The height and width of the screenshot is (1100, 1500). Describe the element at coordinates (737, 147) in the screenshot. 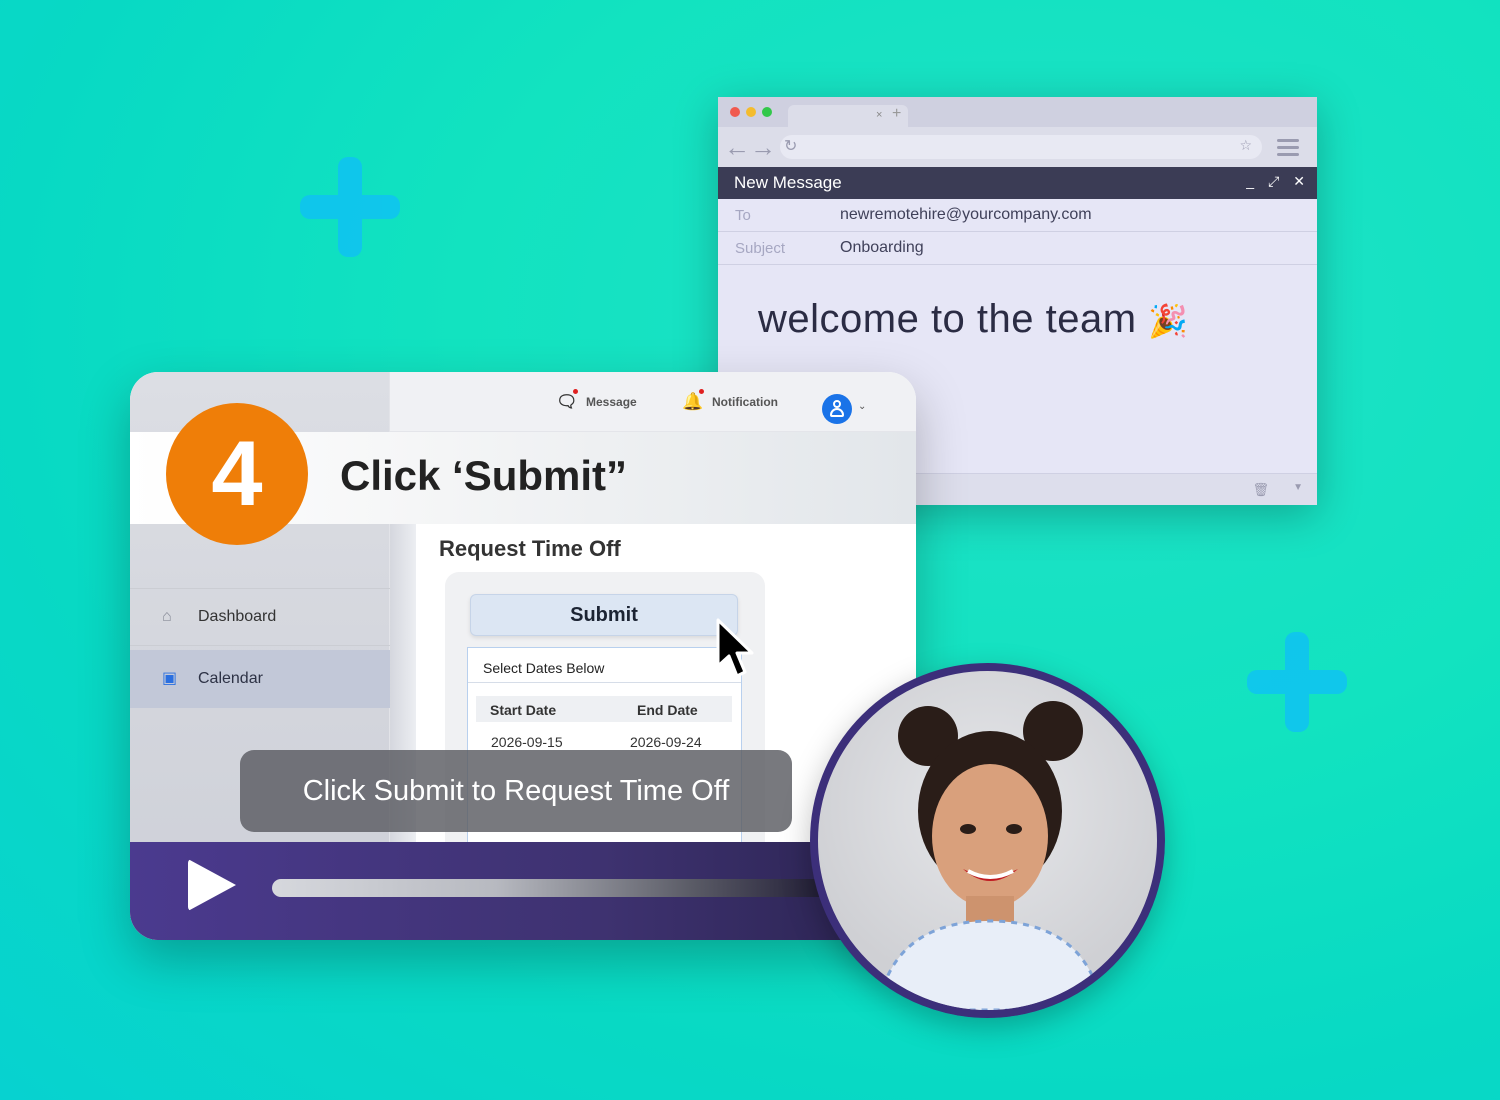

I see `back-arrow-icon: ←` at that location.